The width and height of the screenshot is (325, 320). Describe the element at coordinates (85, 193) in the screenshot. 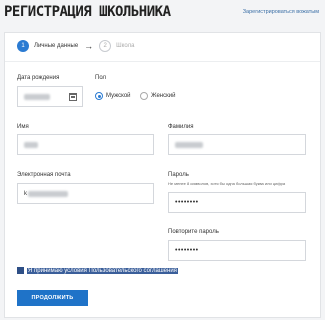

I see `email-field: k` at that location.